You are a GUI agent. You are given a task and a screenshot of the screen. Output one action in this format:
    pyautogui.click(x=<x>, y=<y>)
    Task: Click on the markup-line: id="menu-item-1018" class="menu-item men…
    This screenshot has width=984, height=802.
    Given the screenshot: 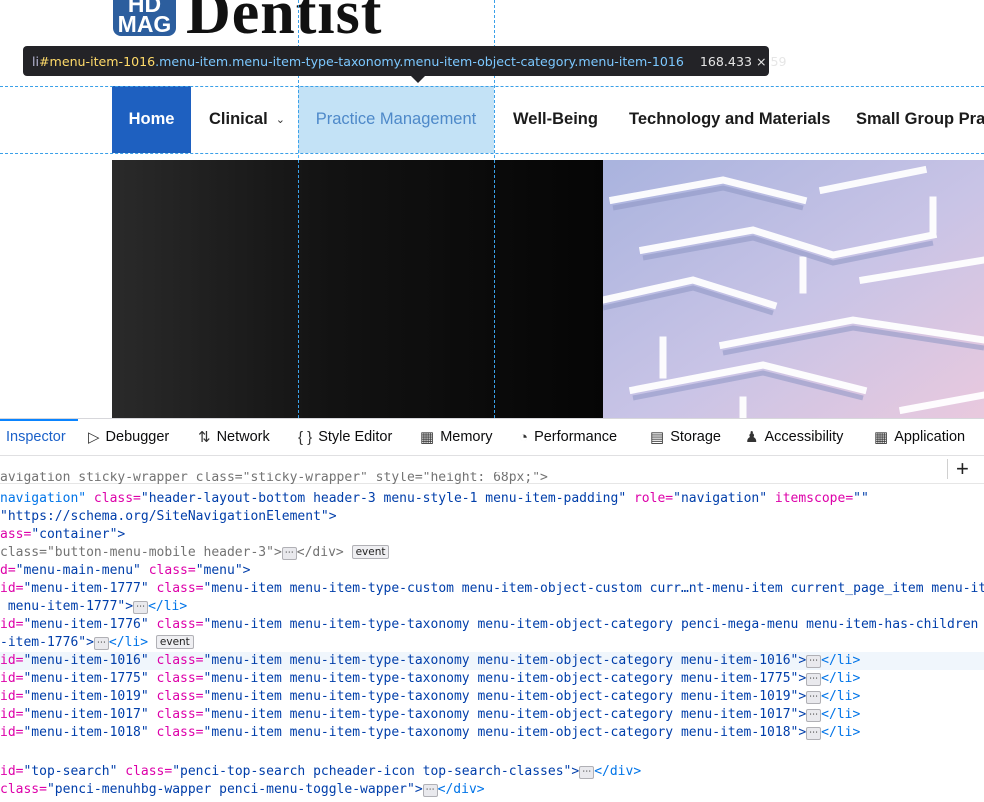 What is the action you would take?
    pyautogui.click(x=430, y=733)
    